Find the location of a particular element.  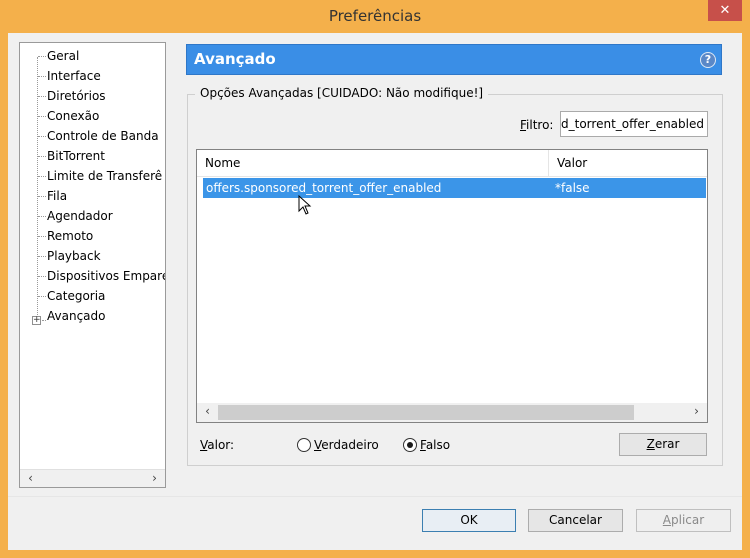

filter-input: offers.sponsored_torrent_offer_enabled is located at coordinates (634, 124).